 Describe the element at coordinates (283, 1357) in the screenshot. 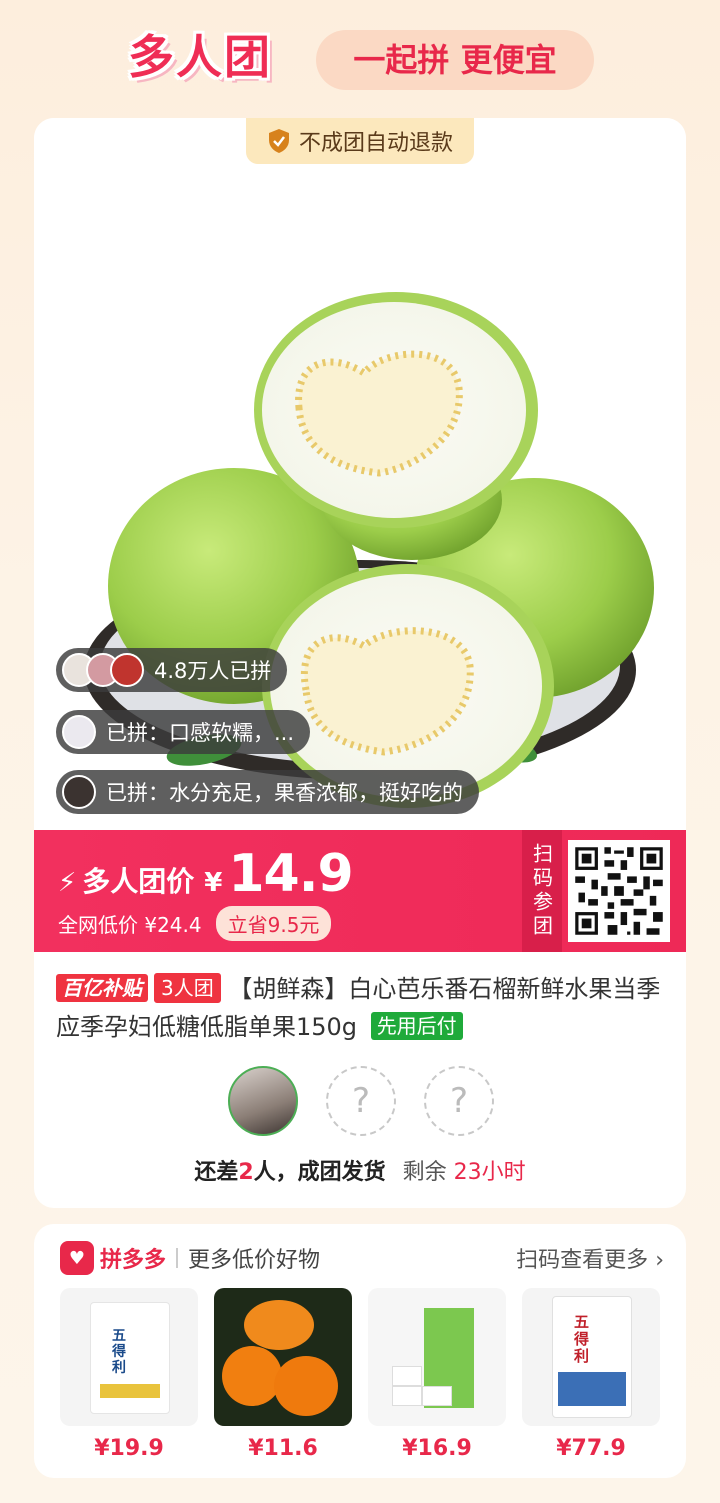

I see `goods-image-orange` at that location.